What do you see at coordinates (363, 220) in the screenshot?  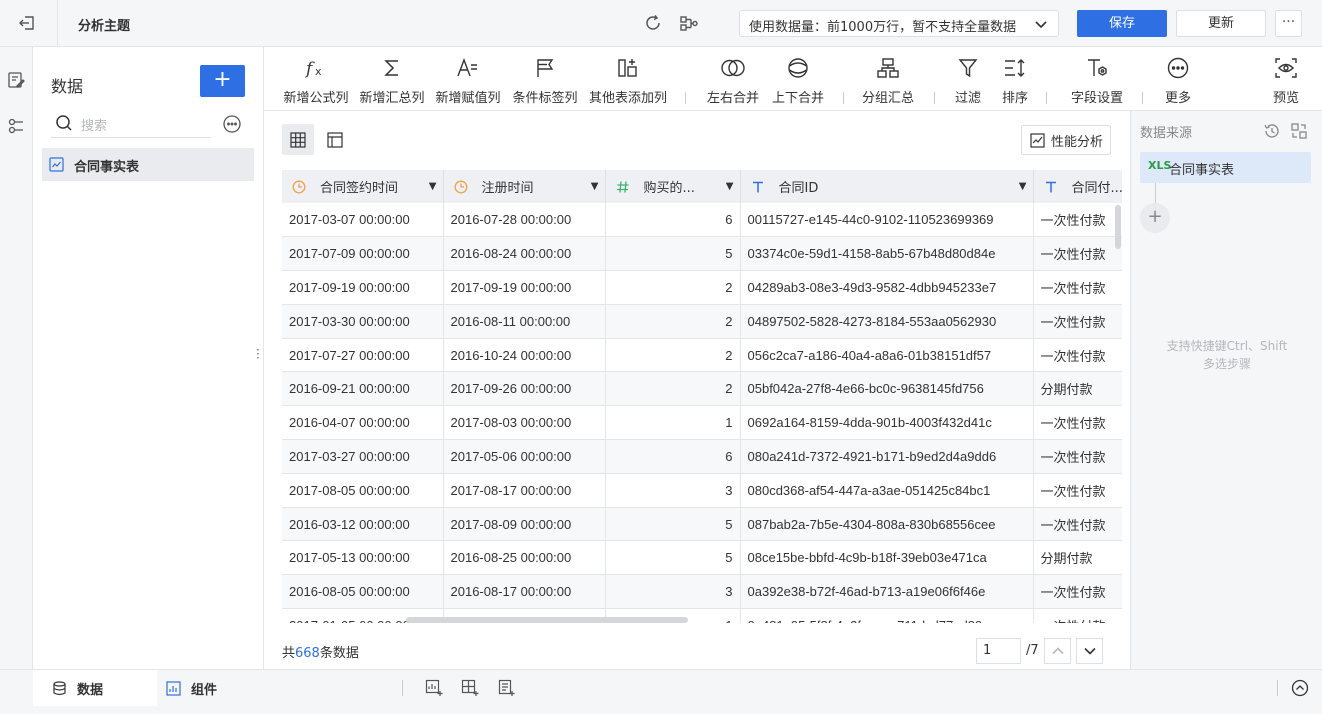 I see `table-cell: 2017-03-07 00:00:00` at bounding box center [363, 220].